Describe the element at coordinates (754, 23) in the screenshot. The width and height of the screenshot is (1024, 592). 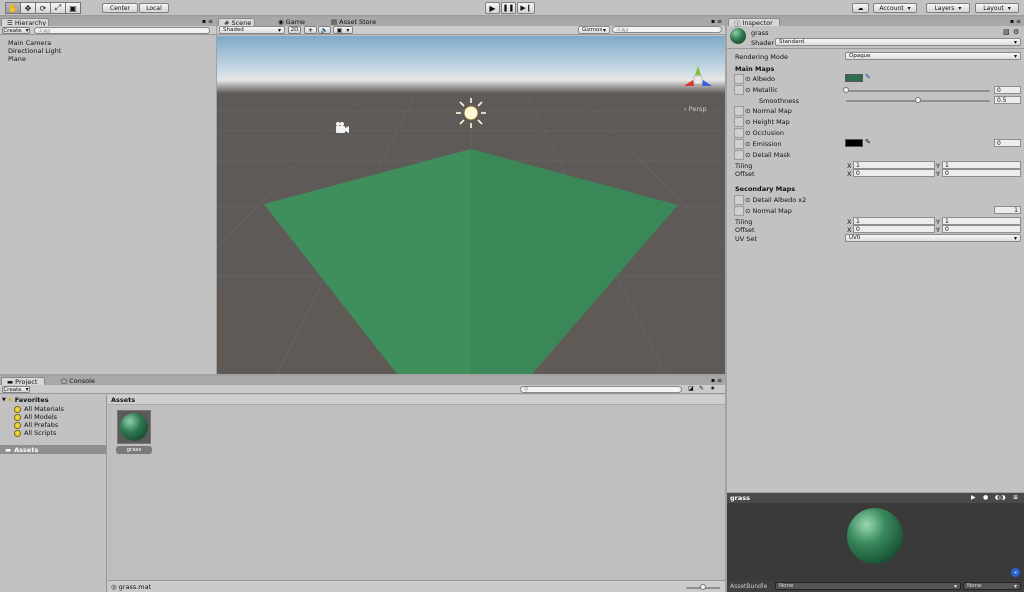
I see `tab-inspector: ⓘ Inspector` at that location.